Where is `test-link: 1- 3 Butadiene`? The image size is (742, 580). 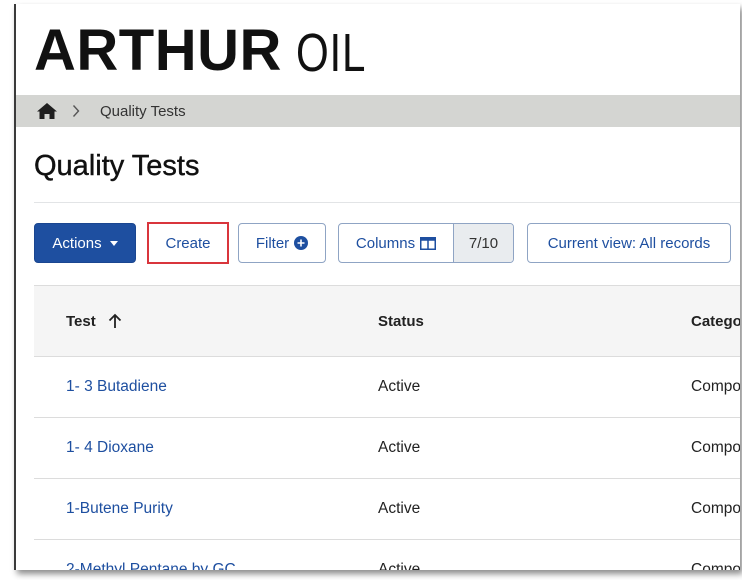 test-link: 1- 3 Butadiene is located at coordinates (116, 387).